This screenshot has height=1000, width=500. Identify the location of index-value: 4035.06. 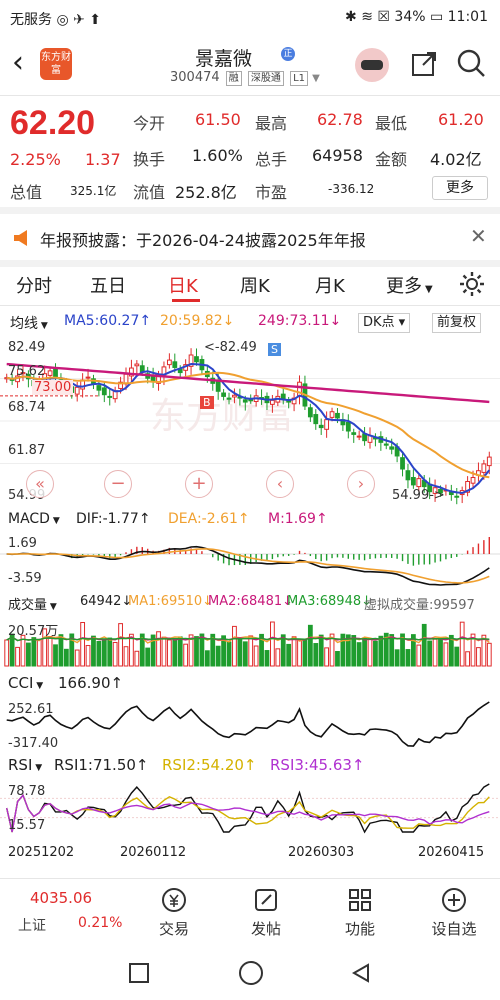
(61, 898).